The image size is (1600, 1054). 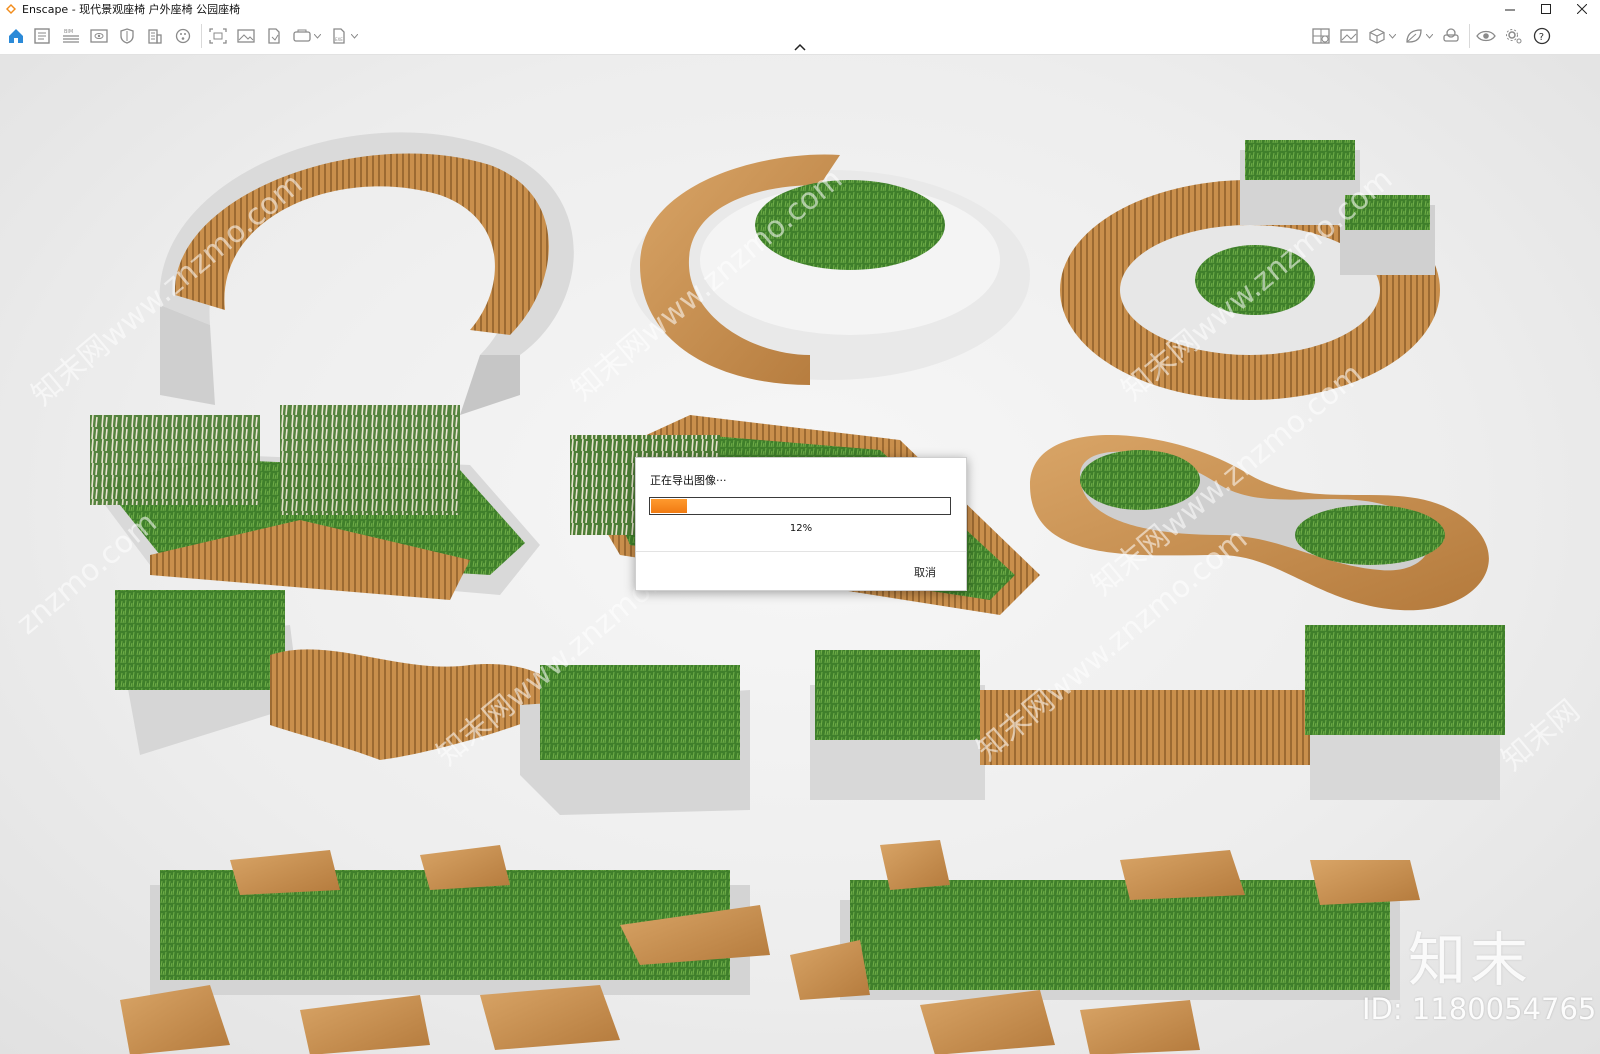 What do you see at coordinates (925, 572) in the screenshot?
I see `cancel-button: 取消` at bounding box center [925, 572].